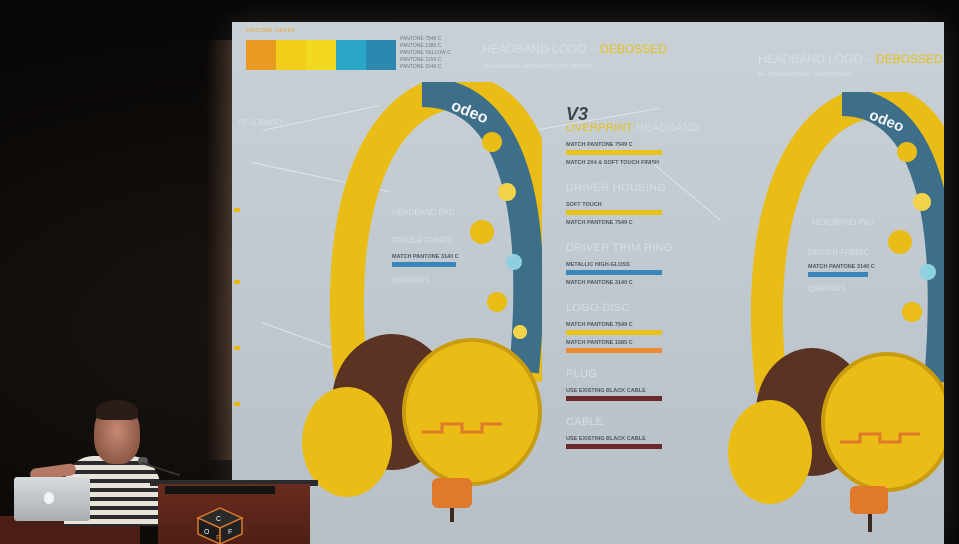 Image resolution: width=959 pixels, height=544 pixels. I want to click on pantone-line: PANTONE YELLOW C, so click(425, 53).